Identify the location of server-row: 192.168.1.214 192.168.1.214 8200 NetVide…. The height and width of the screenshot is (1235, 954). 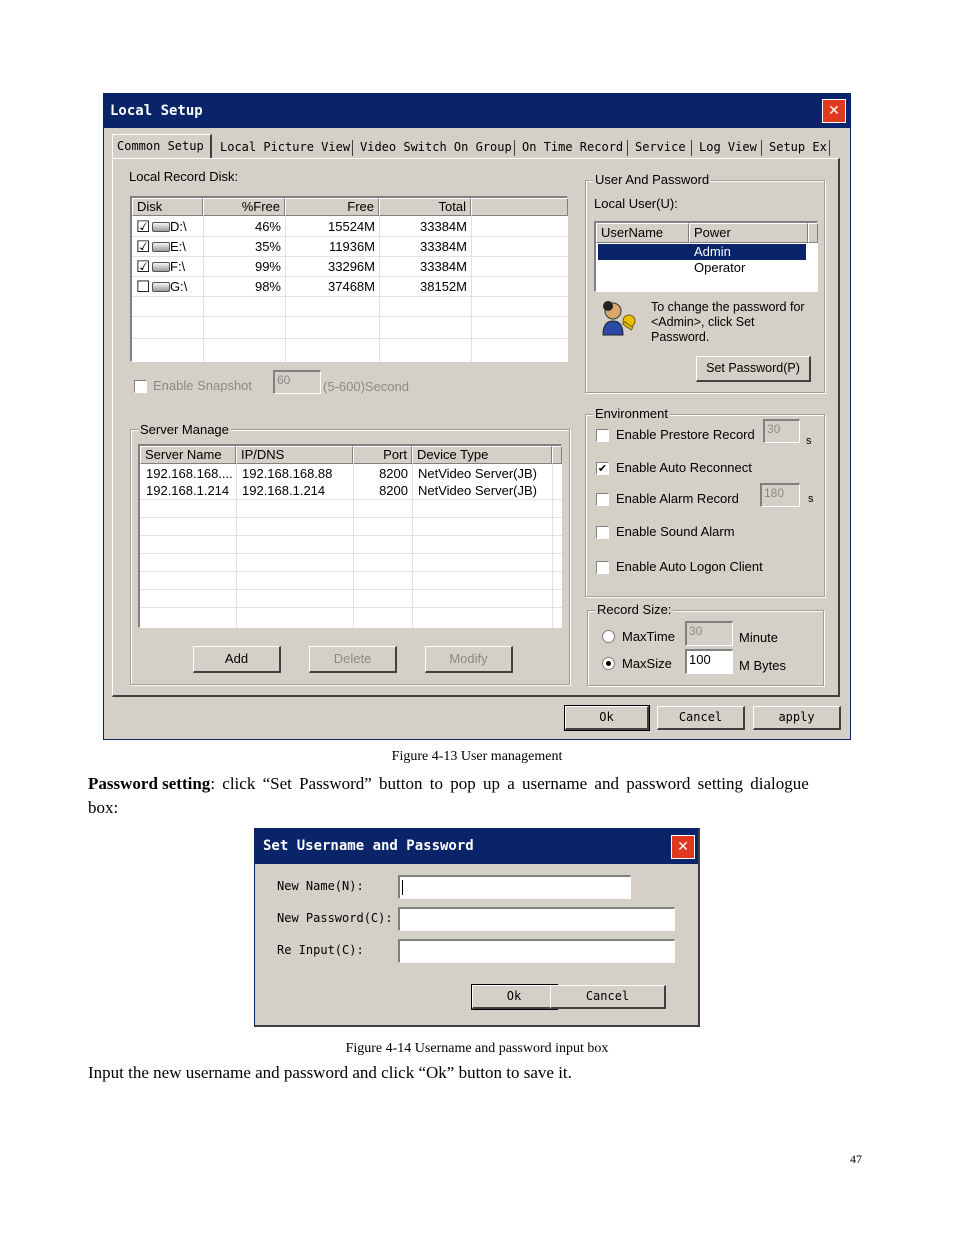
(351, 490).